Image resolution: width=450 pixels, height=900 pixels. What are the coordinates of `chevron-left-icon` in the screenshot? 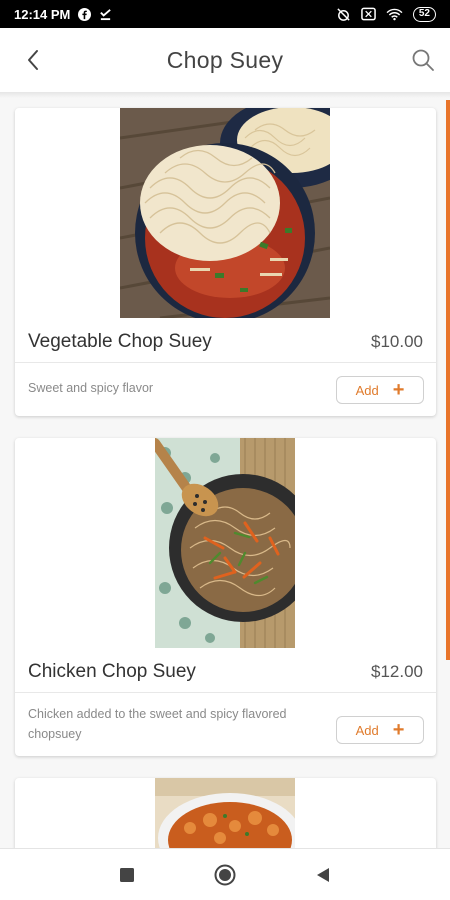 It's located at (33, 60).